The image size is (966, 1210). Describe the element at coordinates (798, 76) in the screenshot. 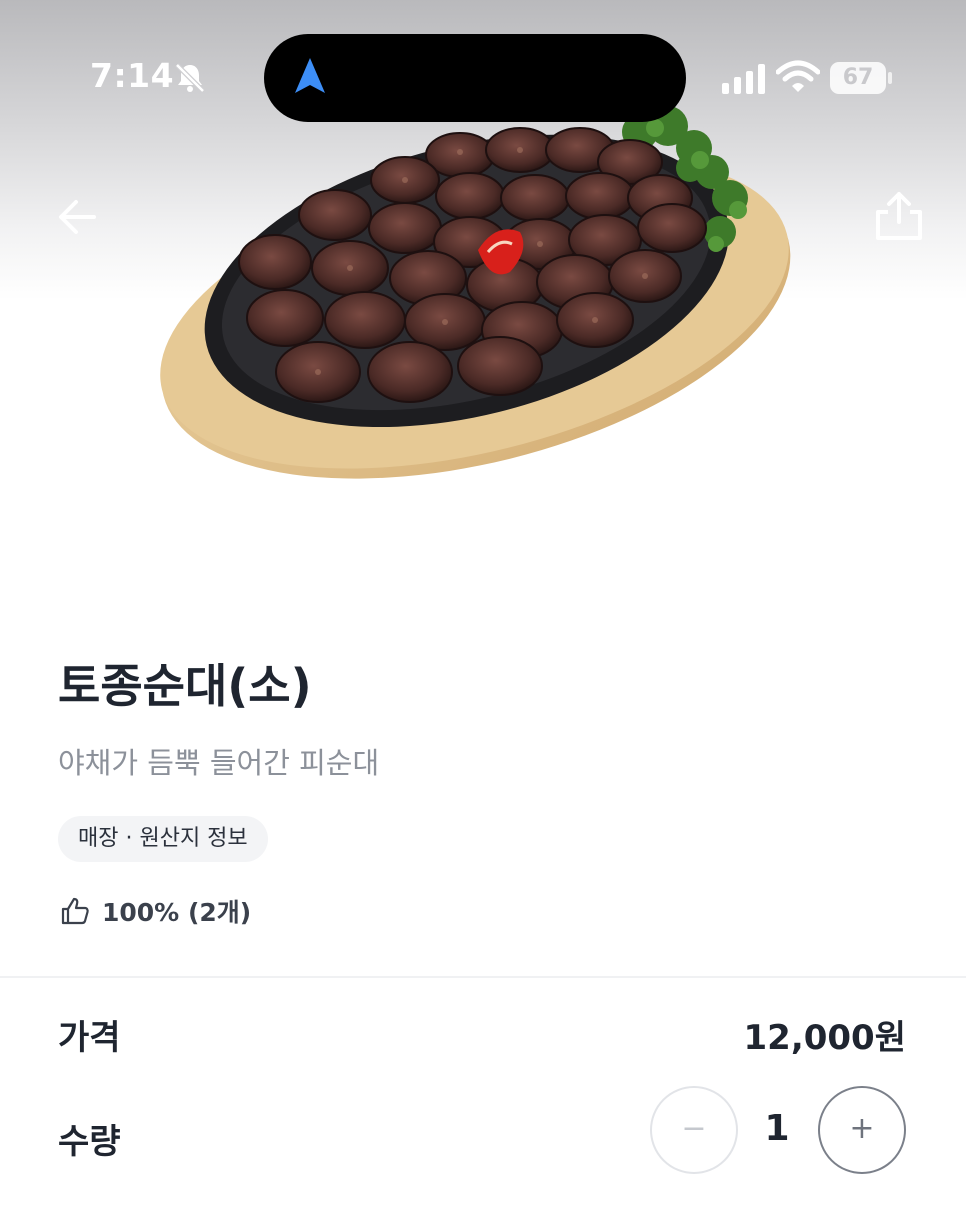

I see `wifi-icon` at that location.